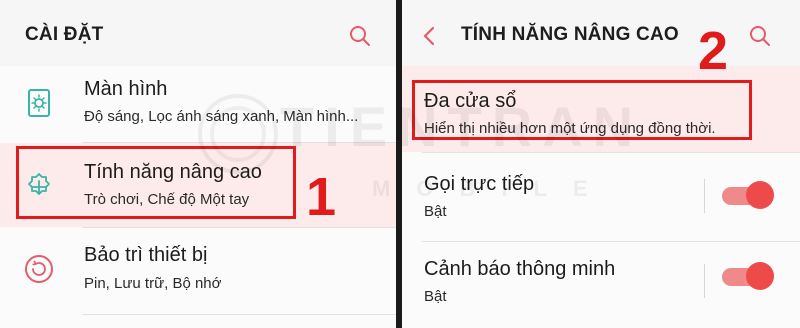  What do you see at coordinates (479, 184) in the screenshot?
I see `advanced-item-direct-call-title: Gọi trực tiếp` at bounding box center [479, 184].